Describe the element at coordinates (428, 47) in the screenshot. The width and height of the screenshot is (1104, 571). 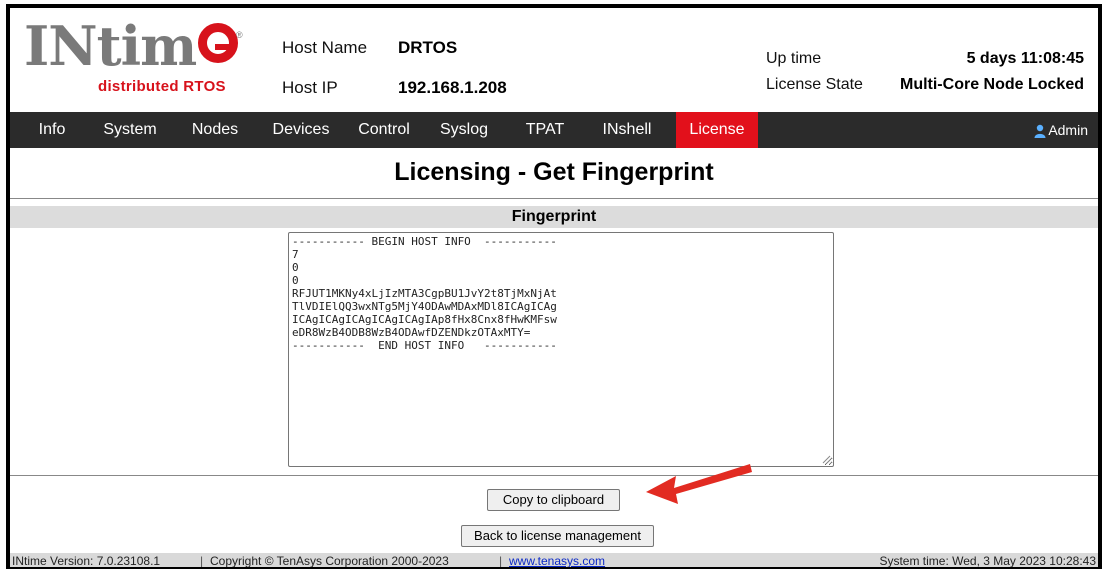
I see `host-name-value: DRTOS` at that location.